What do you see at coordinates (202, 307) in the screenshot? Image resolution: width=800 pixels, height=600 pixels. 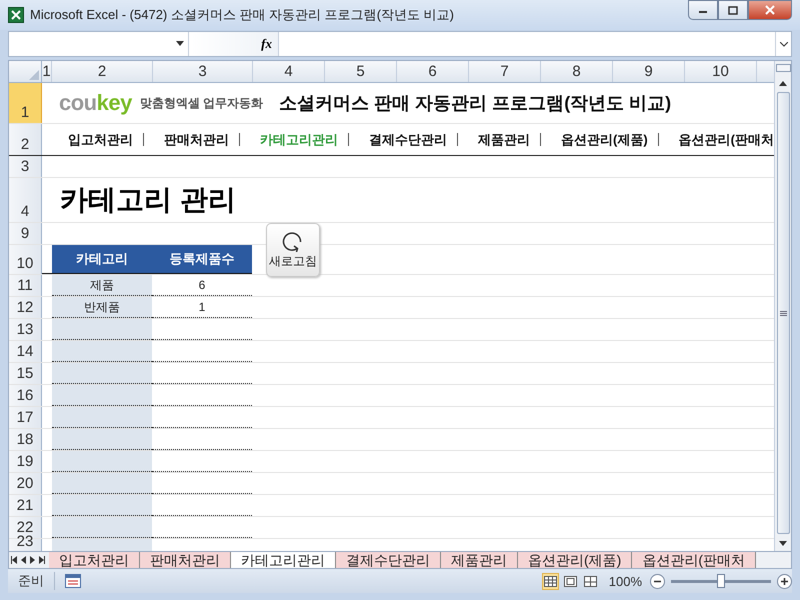 I see `table-cell: 1` at bounding box center [202, 307].